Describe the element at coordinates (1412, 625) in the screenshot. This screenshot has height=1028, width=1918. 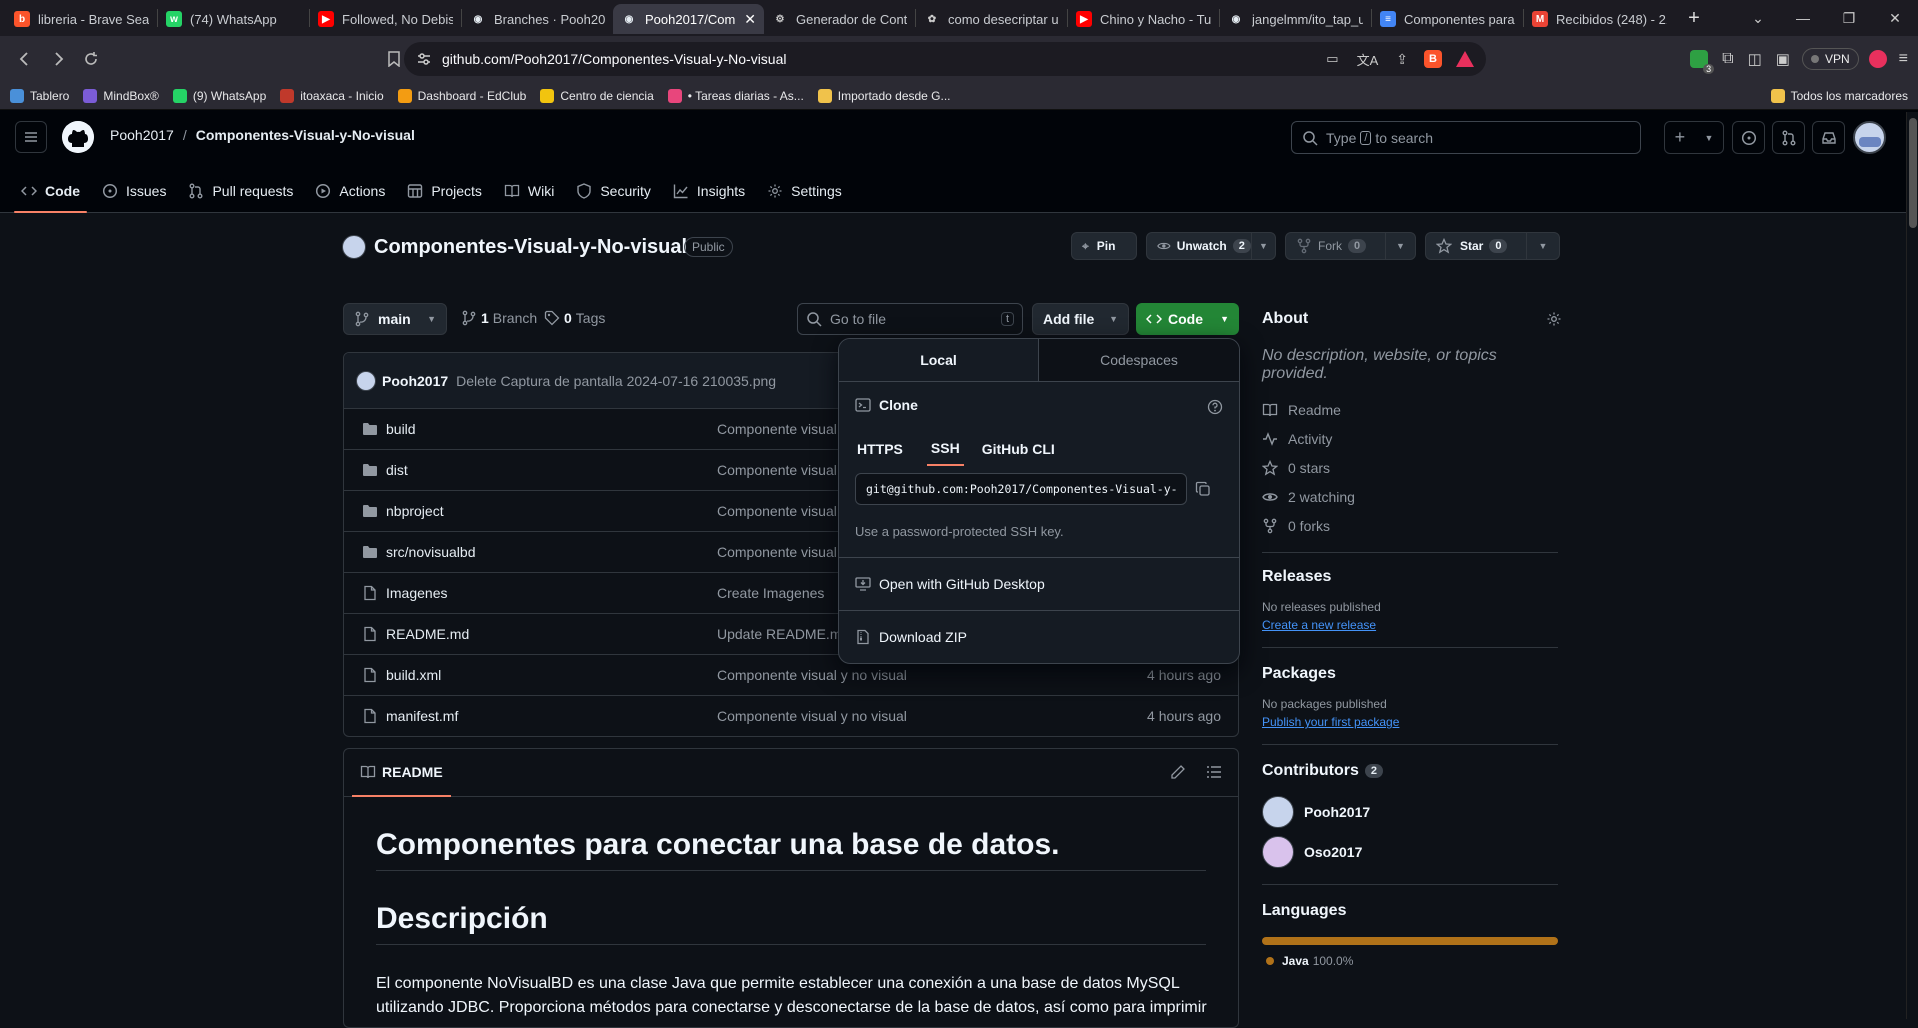
I see `create-release-link: Create a new release` at that location.